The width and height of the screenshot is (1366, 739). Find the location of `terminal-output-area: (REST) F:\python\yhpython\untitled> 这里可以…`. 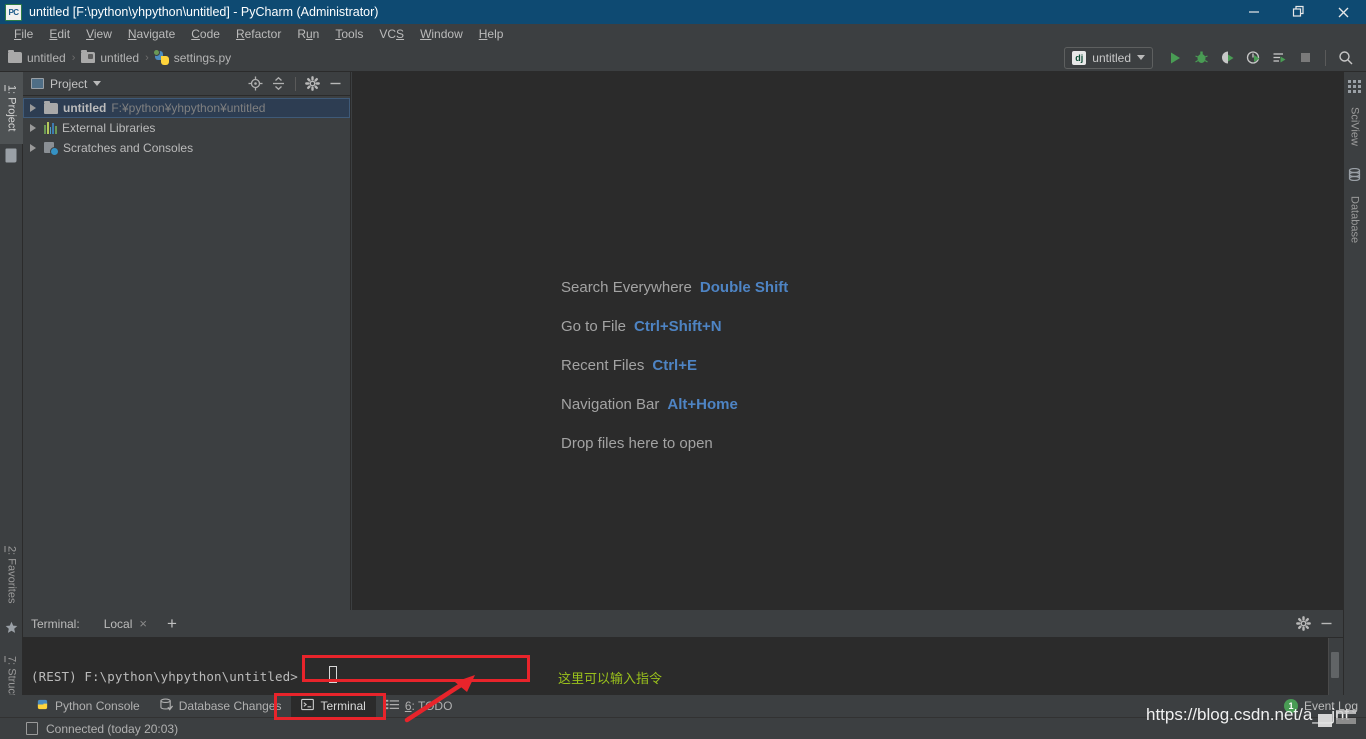

terminal-output-area: (REST) F:\python\yhpython\untitled> 这里可以… is located at coordinates (683, 666).